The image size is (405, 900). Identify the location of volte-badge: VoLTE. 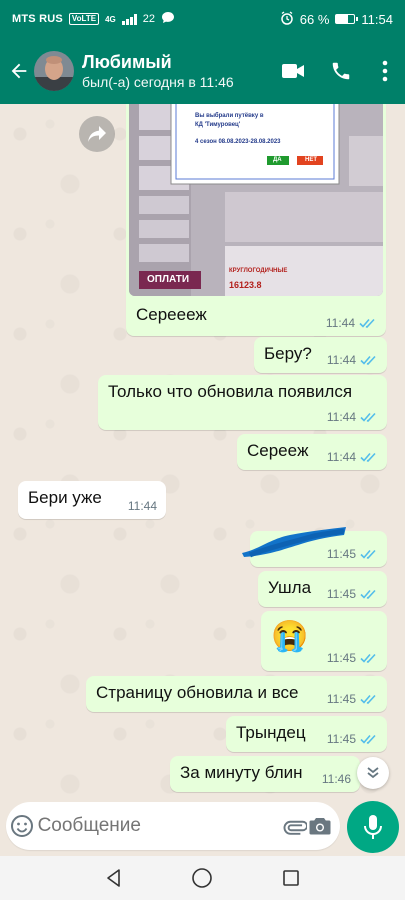
(84, 19).